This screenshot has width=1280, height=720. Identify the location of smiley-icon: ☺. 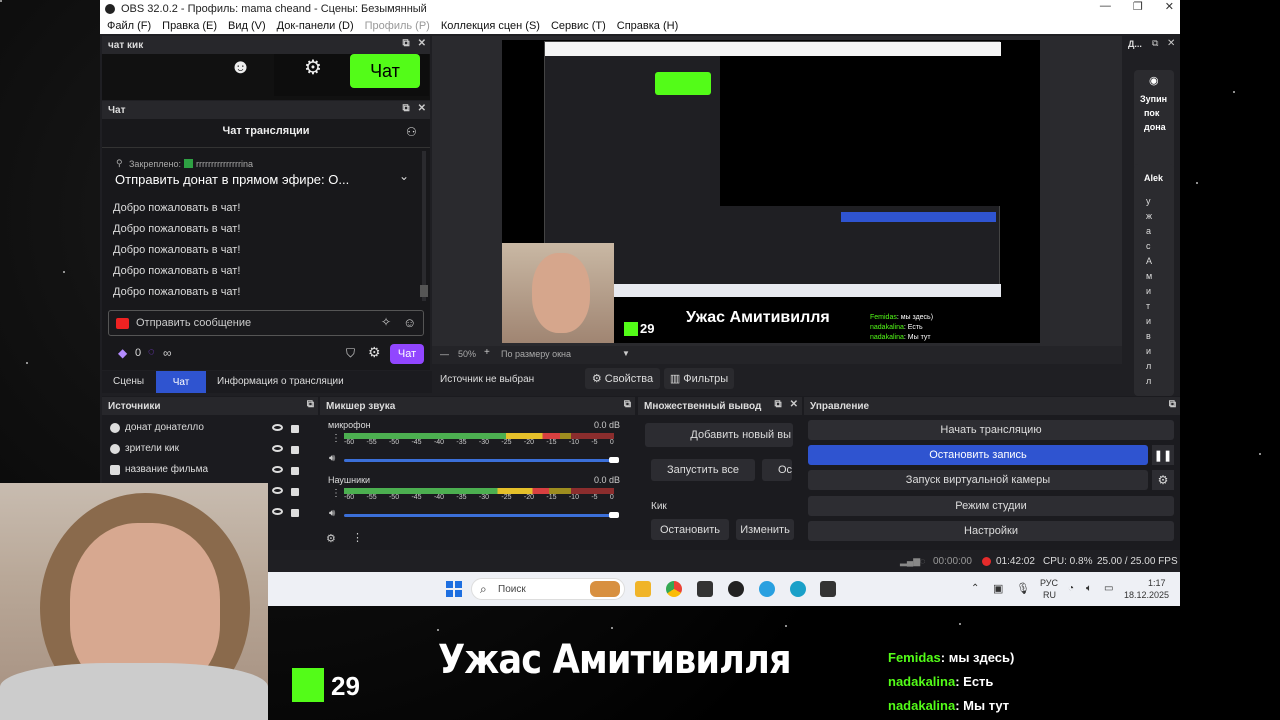
(409, 322).